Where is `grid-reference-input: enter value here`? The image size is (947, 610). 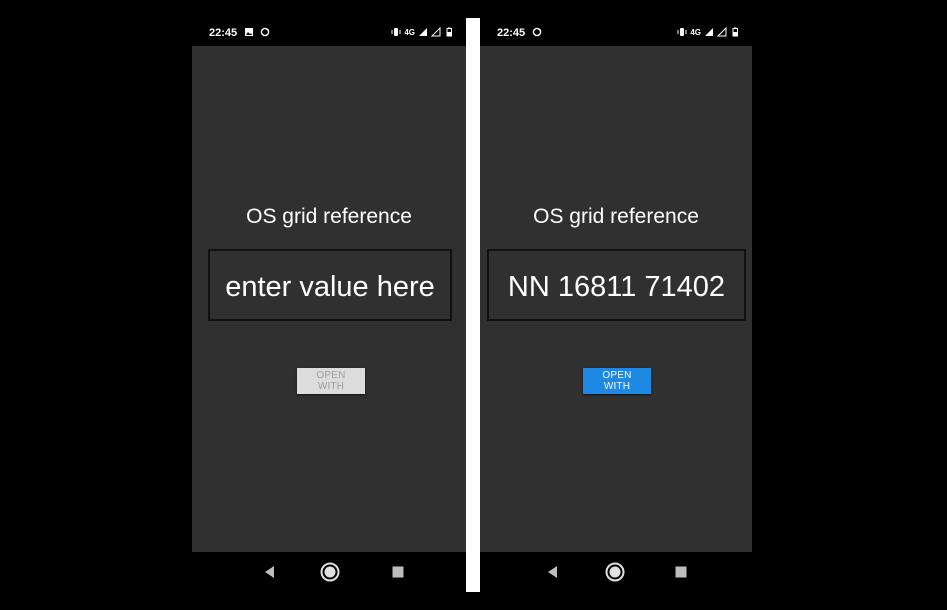 grid-reference-input: enter value here is located at coordinates (330, 285).